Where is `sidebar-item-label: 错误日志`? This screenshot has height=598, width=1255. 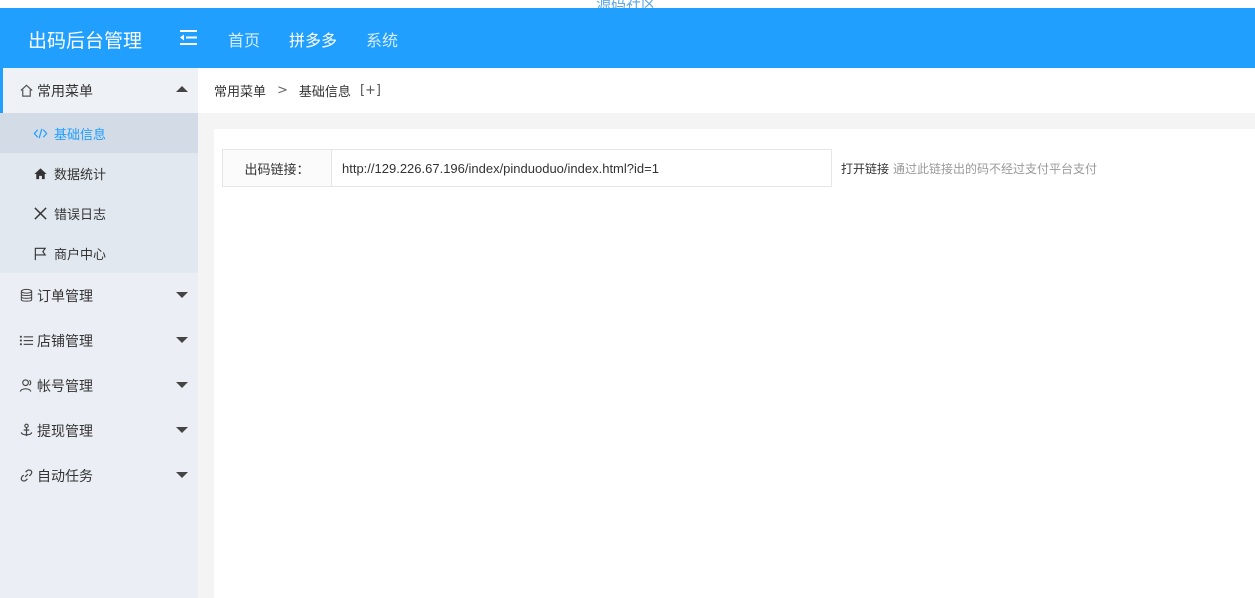 sidebar-item-label: 错误日志 is located at coordinates (80, 215).